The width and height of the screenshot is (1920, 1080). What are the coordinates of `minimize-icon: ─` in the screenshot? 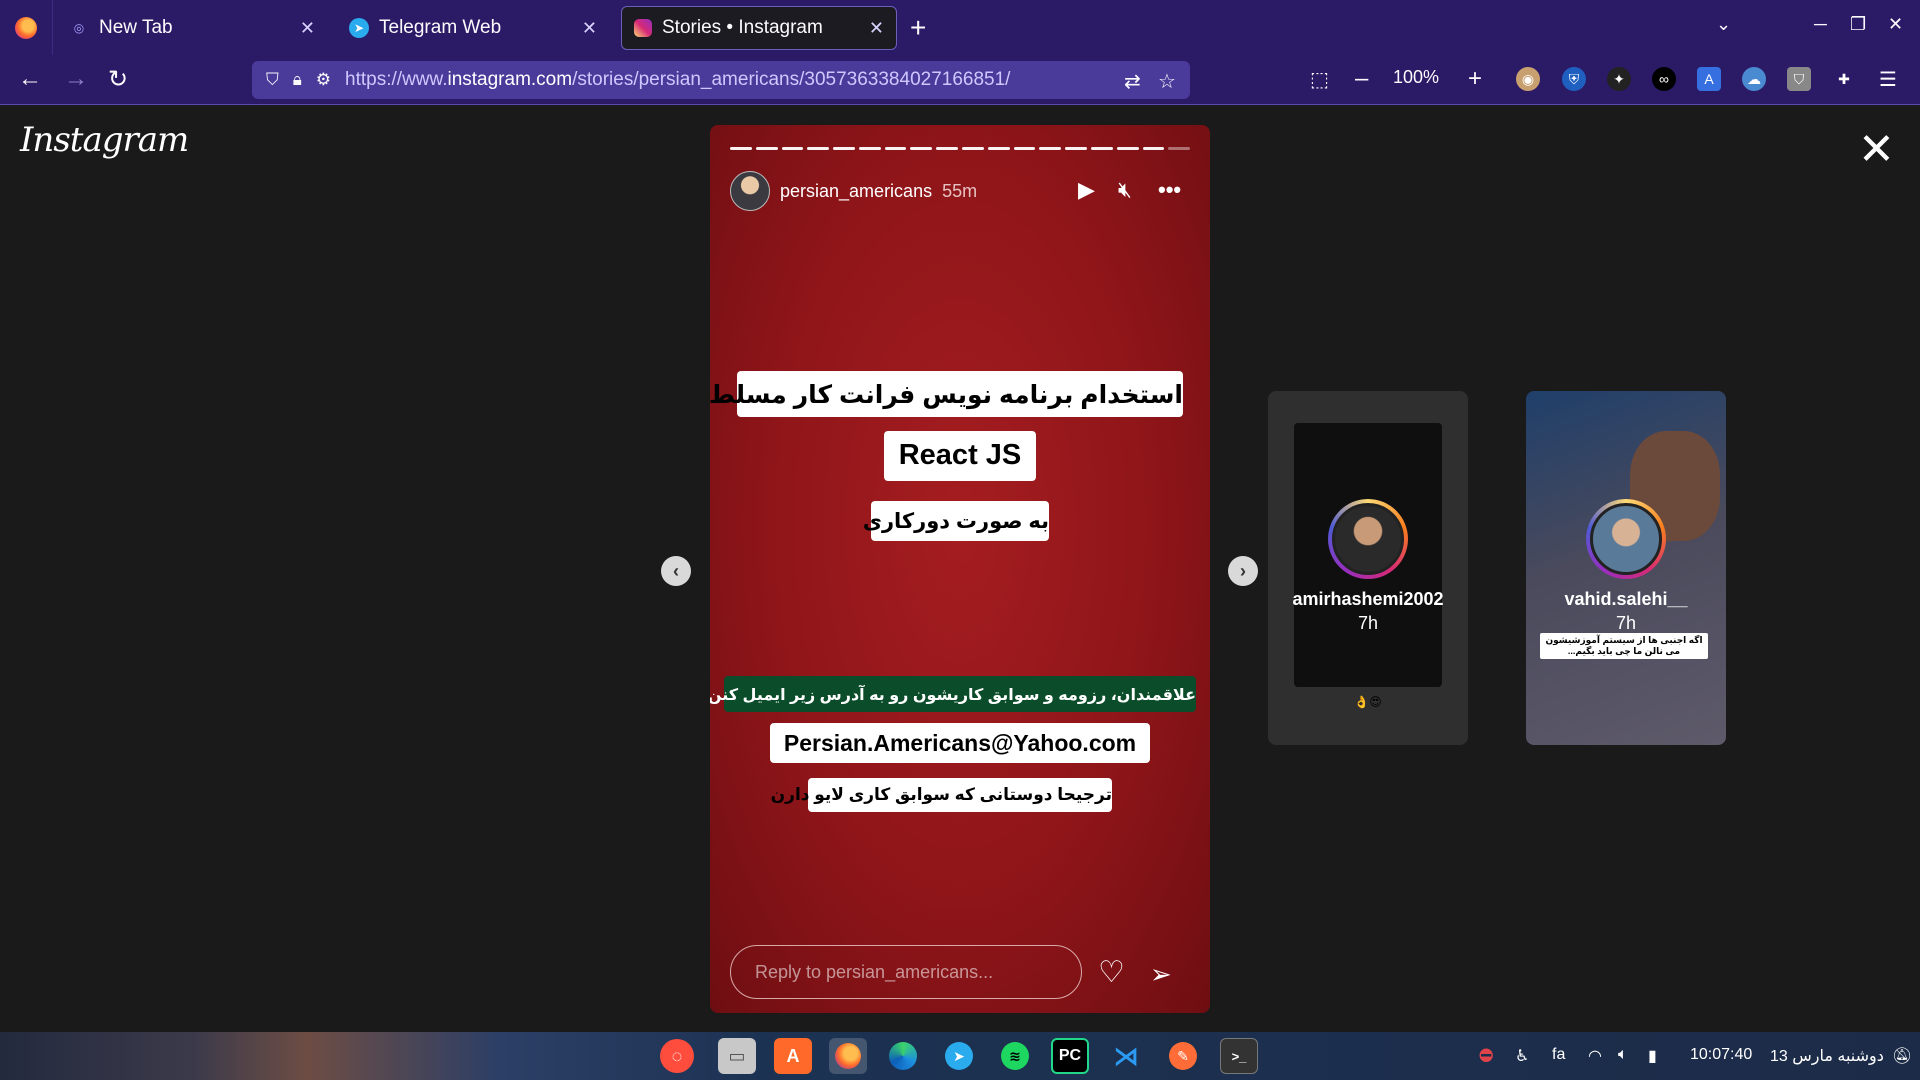 It's located at (1820, 24).